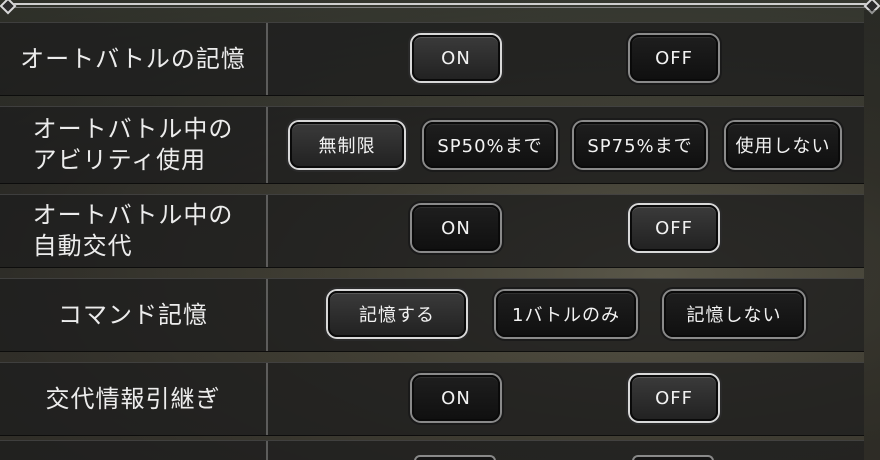  I want to click on scroll-edge, so click(872, 235).